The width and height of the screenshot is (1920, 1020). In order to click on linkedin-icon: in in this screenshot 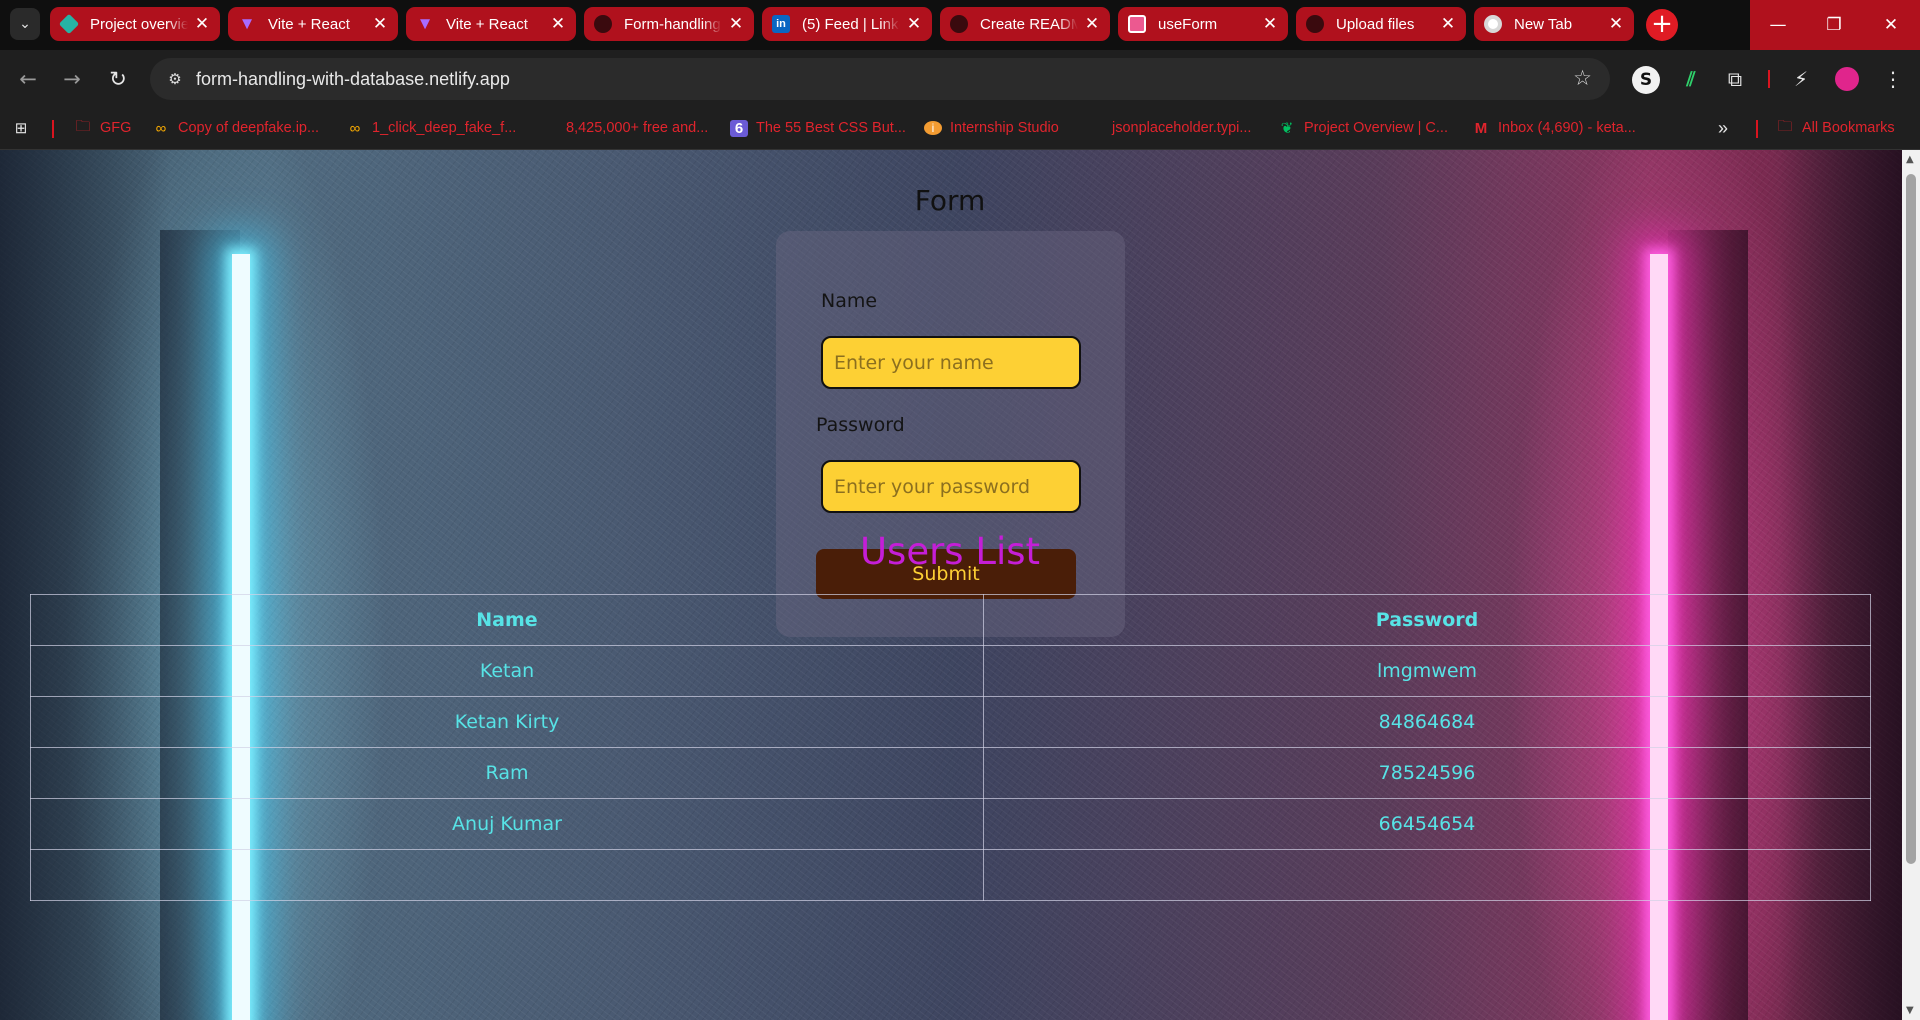, I will do `click(781, 24)`.